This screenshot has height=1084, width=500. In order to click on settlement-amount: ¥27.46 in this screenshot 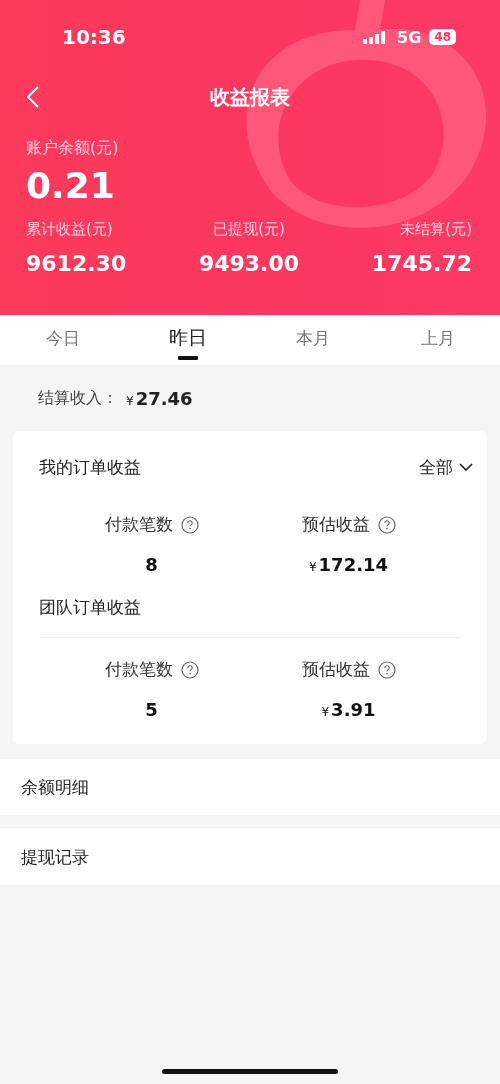, I will do `click(159, 398)`.